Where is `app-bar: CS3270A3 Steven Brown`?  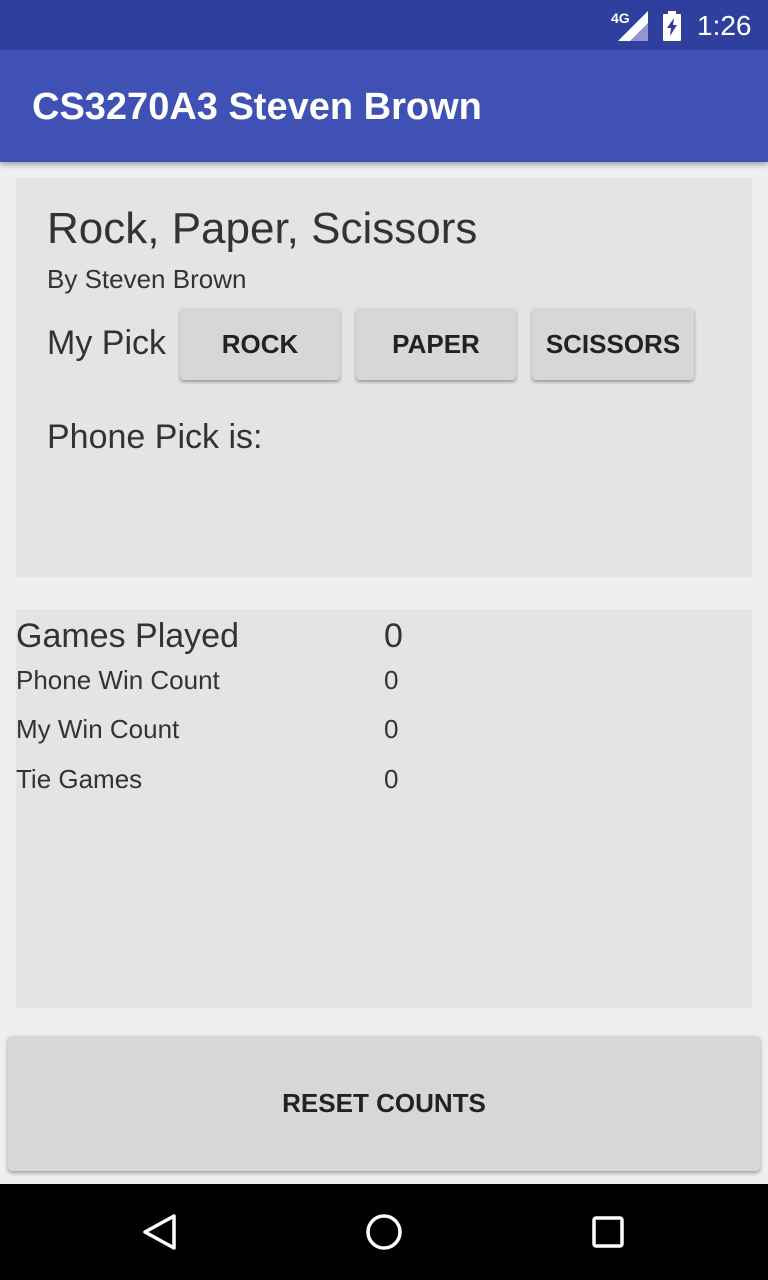 app-bar: CS3270A3 Steven Brown is located at coordinates (384, 106).